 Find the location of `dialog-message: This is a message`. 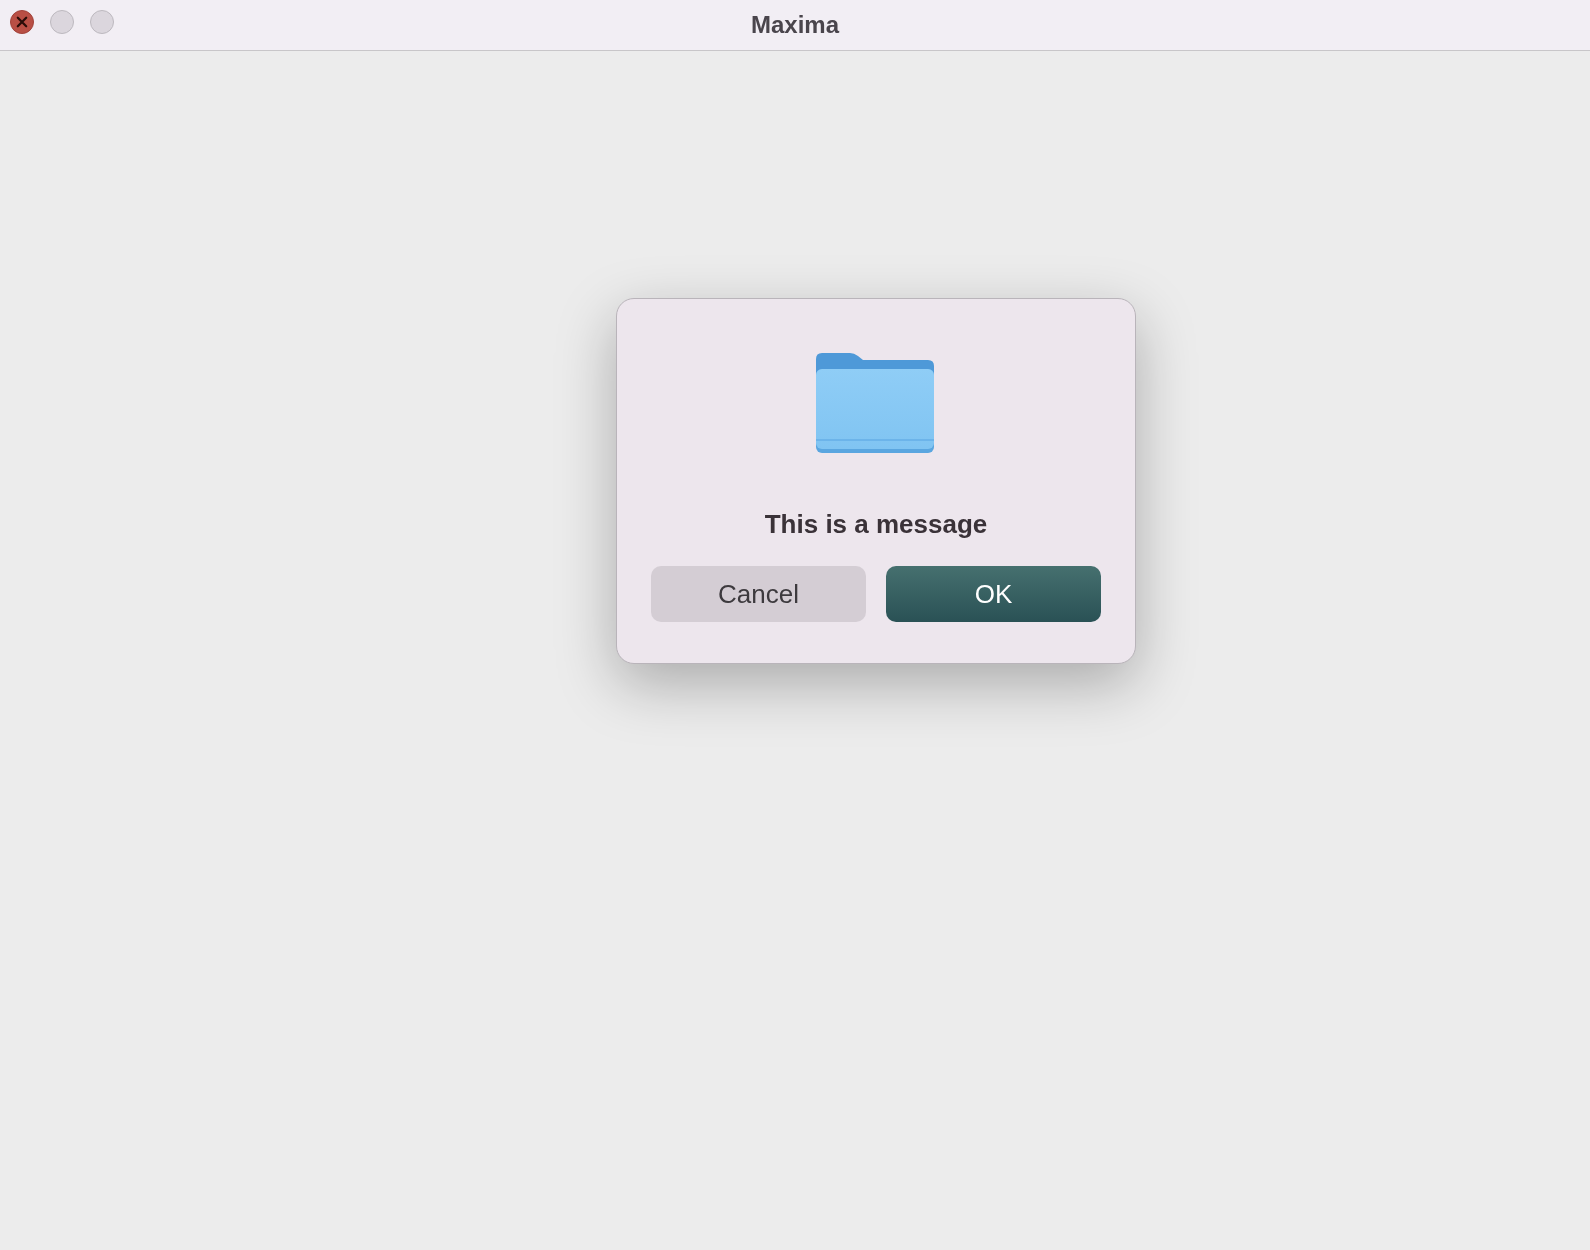

dialog-message: This is a message is located at coordinates (876, 524).